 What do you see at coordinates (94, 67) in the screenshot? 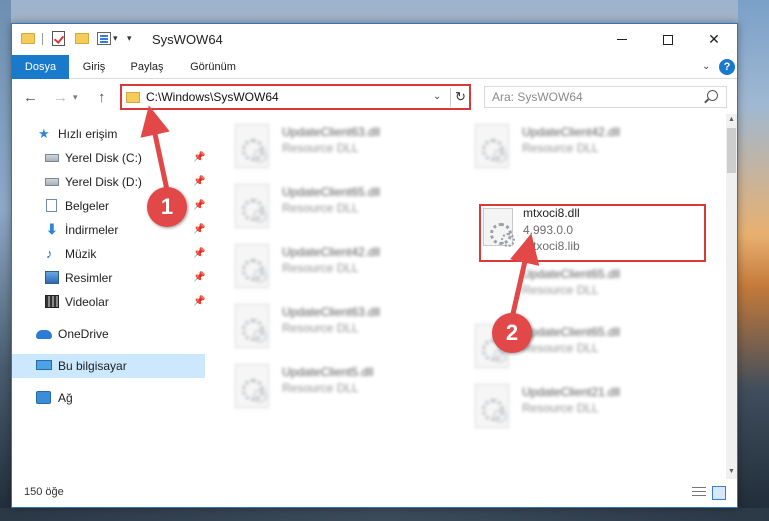
I see `tab-home: Giriş` at bounding box center [94, 67].